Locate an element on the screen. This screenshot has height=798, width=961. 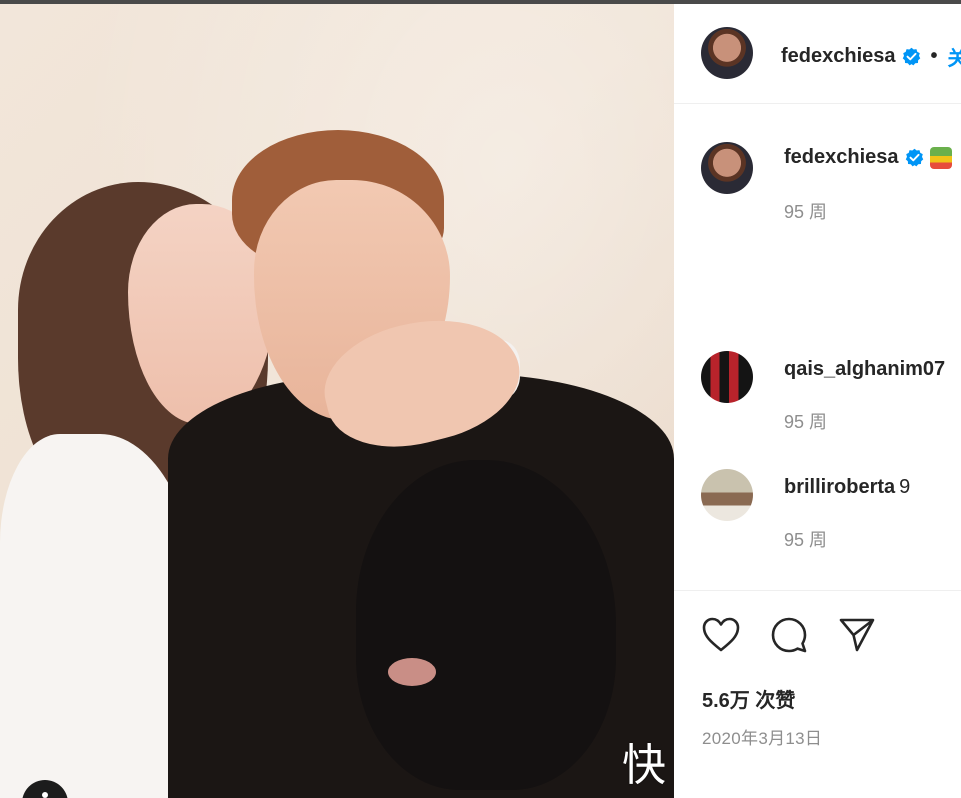
likes-count: 5.6万 次赞 is located at coordinates (748, 698).